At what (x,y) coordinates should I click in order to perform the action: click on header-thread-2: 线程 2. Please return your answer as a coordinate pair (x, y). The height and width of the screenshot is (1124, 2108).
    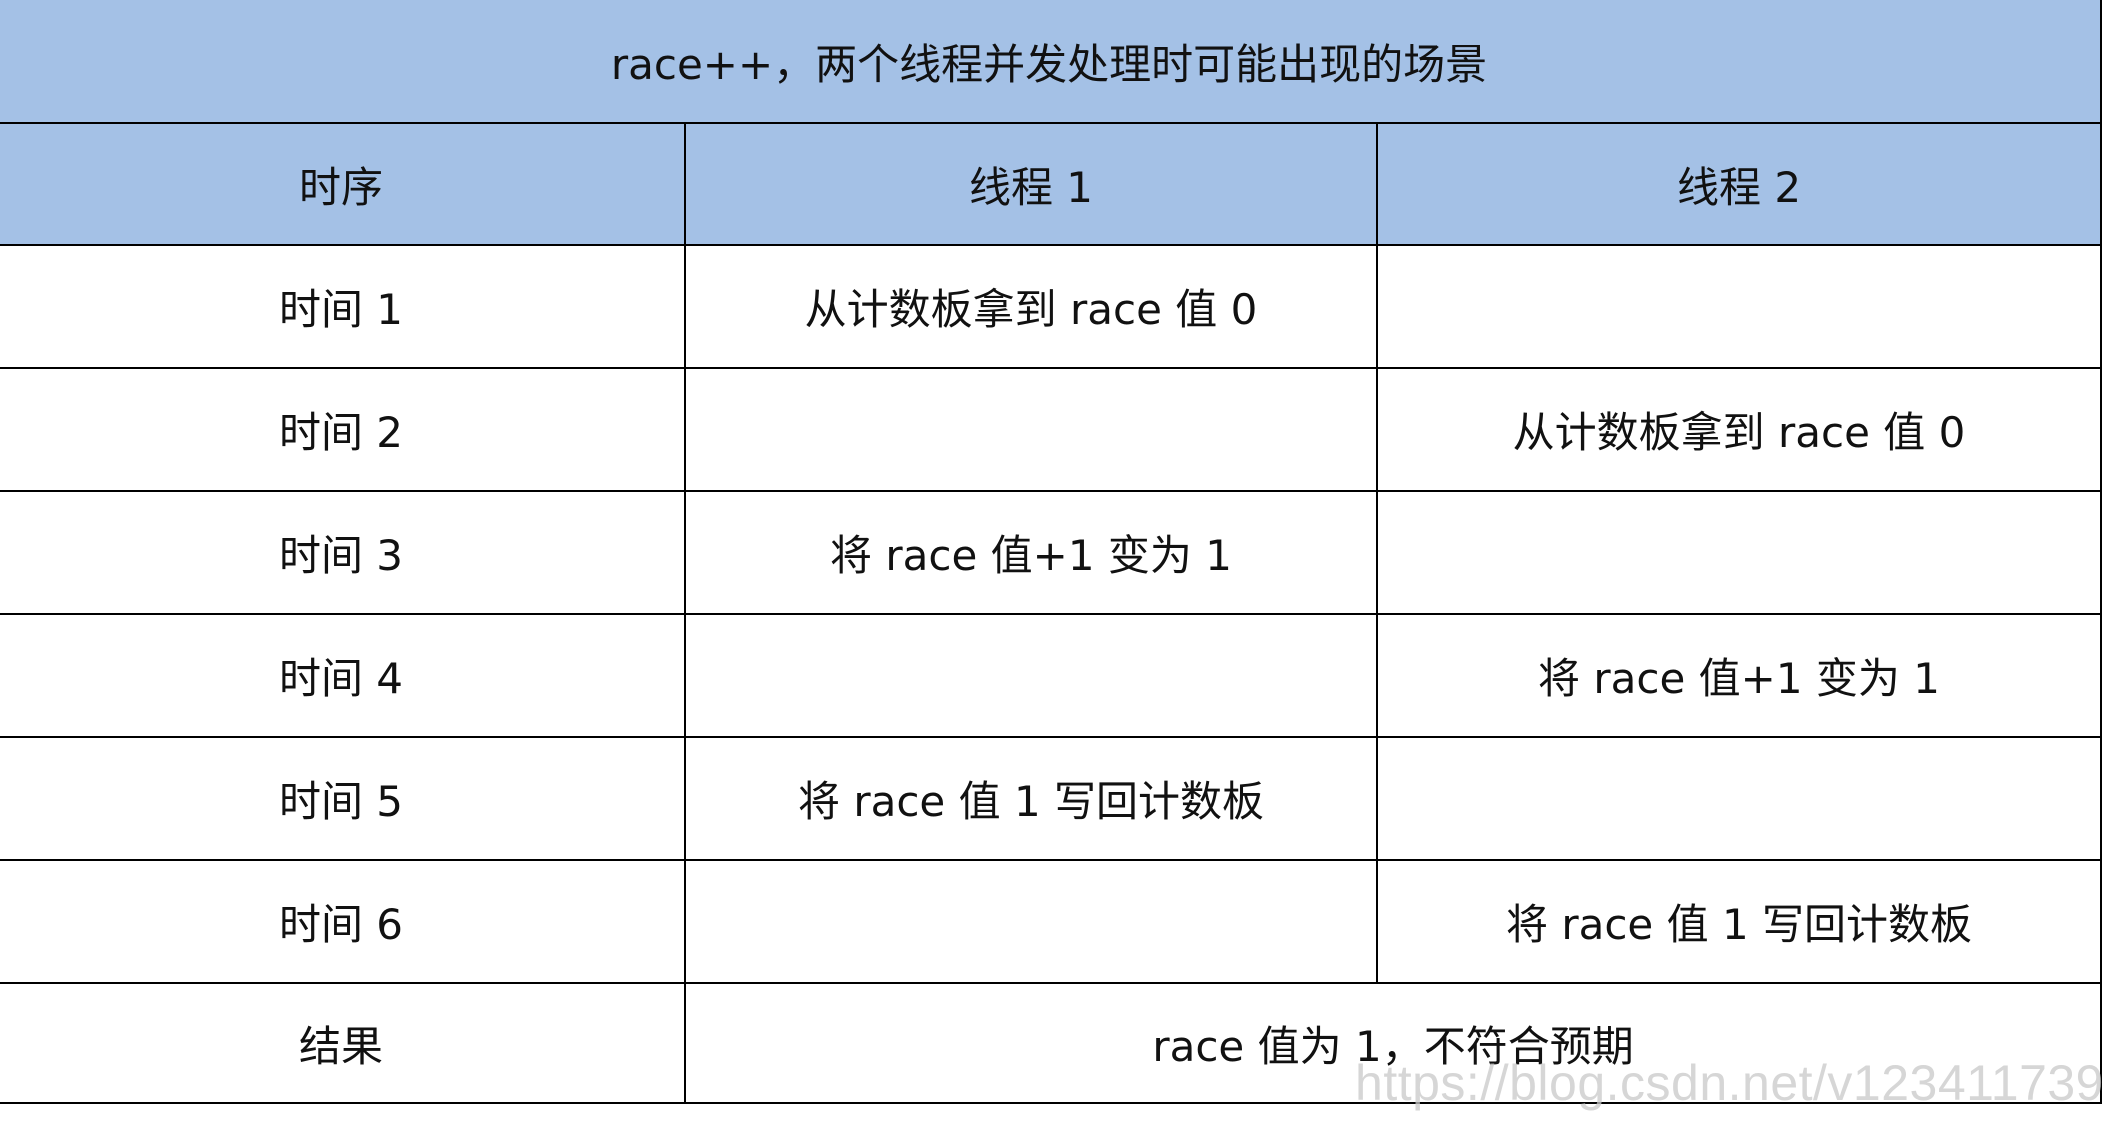
    Looking at the image, I should click on (1739, 184).